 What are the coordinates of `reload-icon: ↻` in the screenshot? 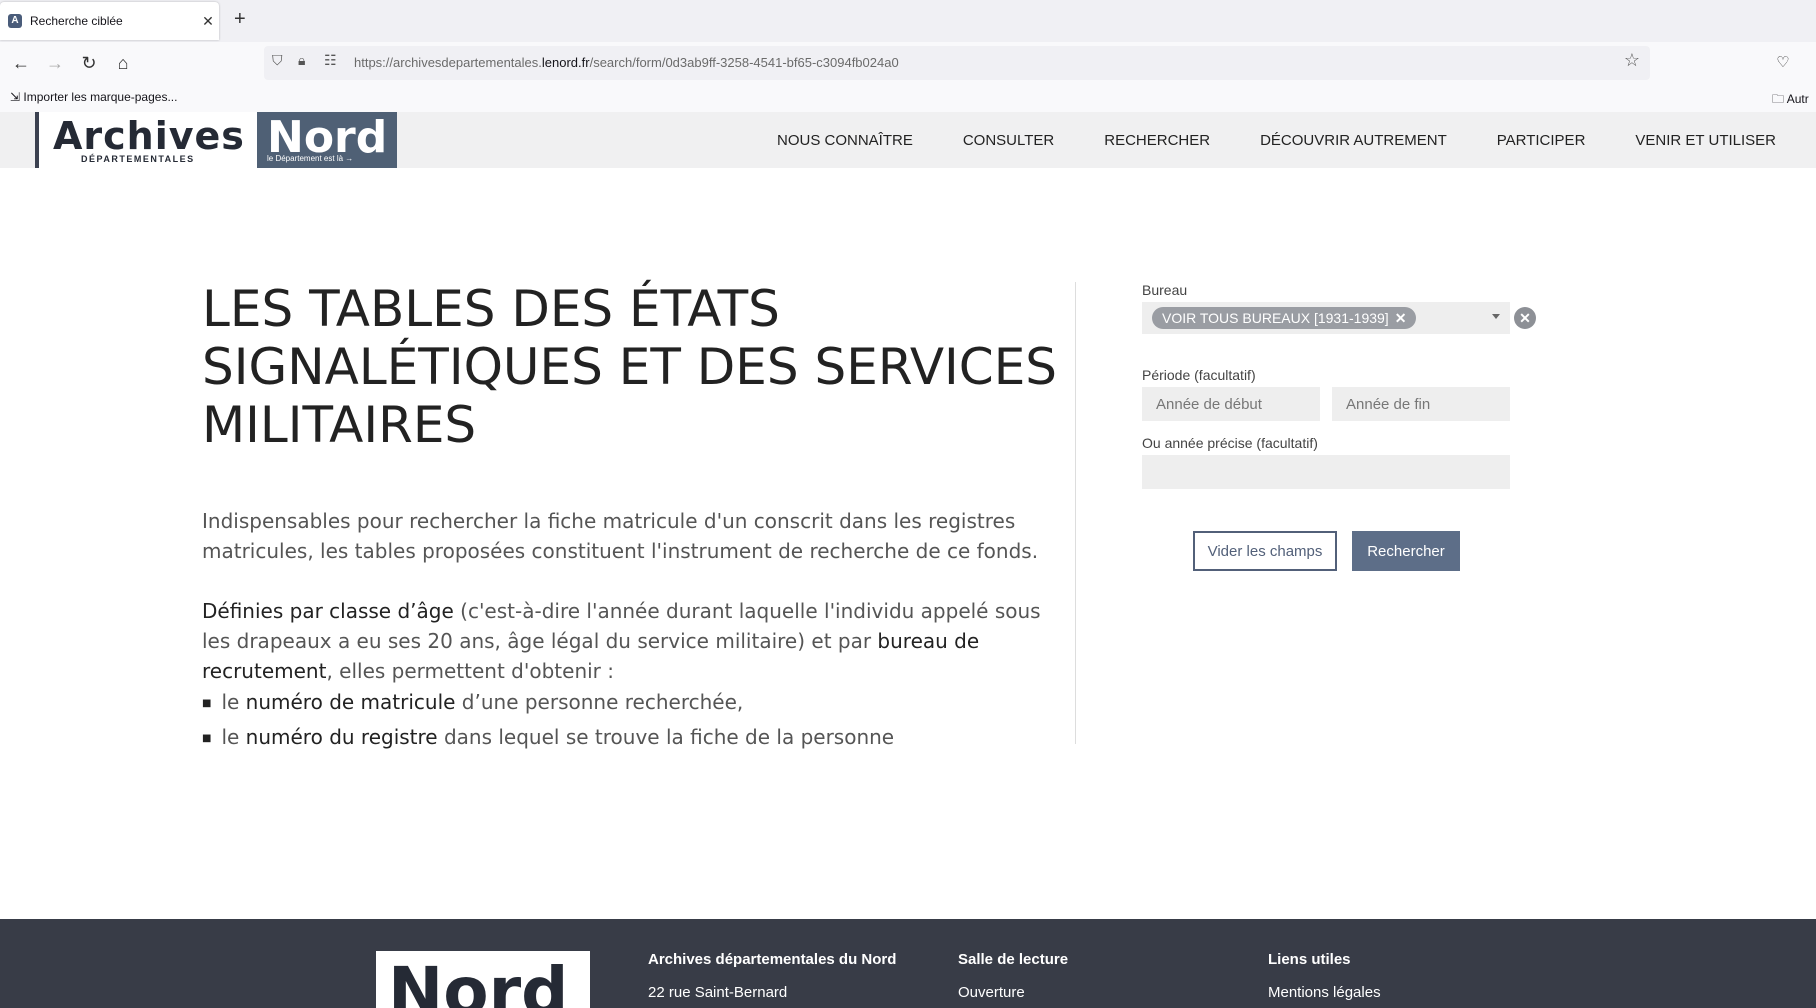 It's located at (89, 63).